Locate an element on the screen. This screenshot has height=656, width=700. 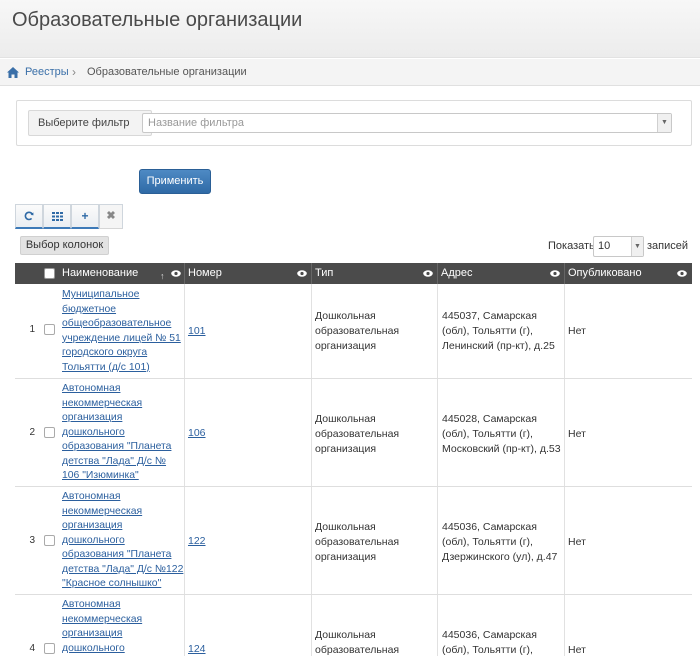
grid-icon is located at coordinates (57, 216).